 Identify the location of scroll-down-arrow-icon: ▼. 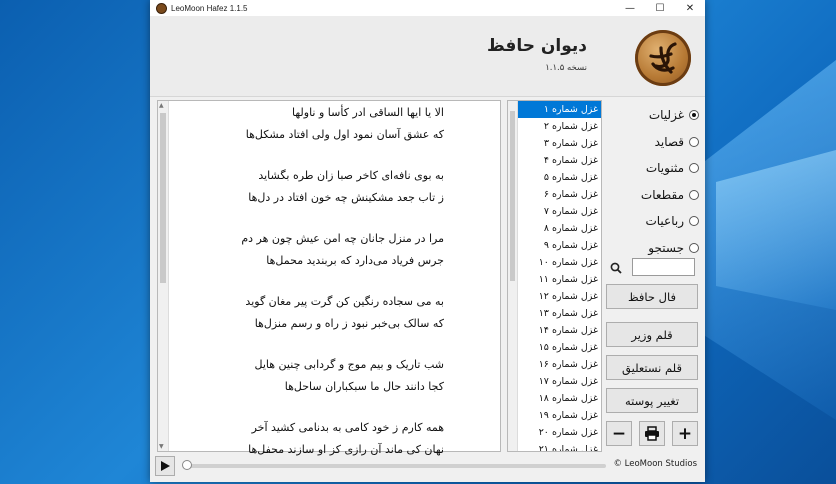
(161, 446).